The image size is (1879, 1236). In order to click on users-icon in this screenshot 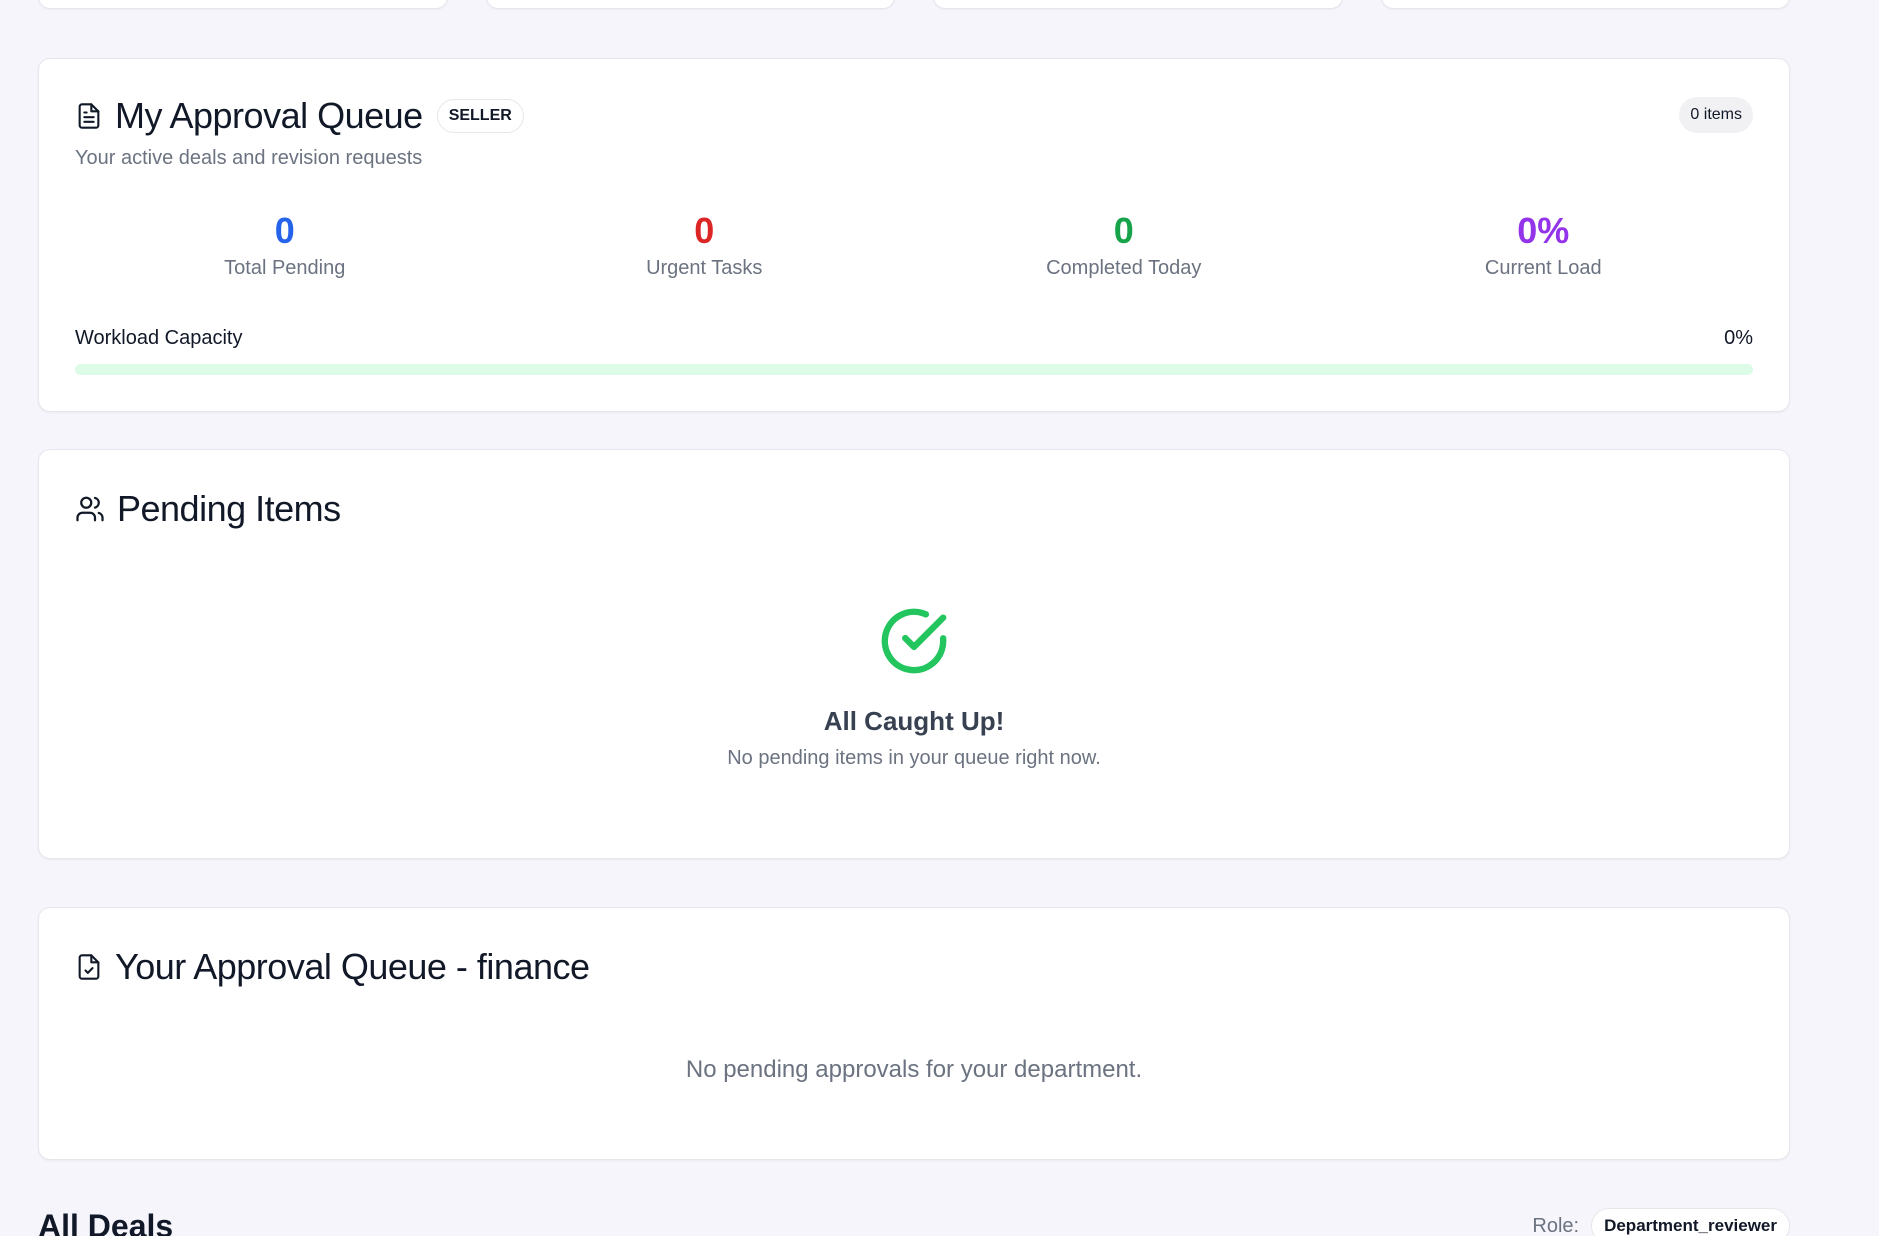, I will do `click(90, 509)`.